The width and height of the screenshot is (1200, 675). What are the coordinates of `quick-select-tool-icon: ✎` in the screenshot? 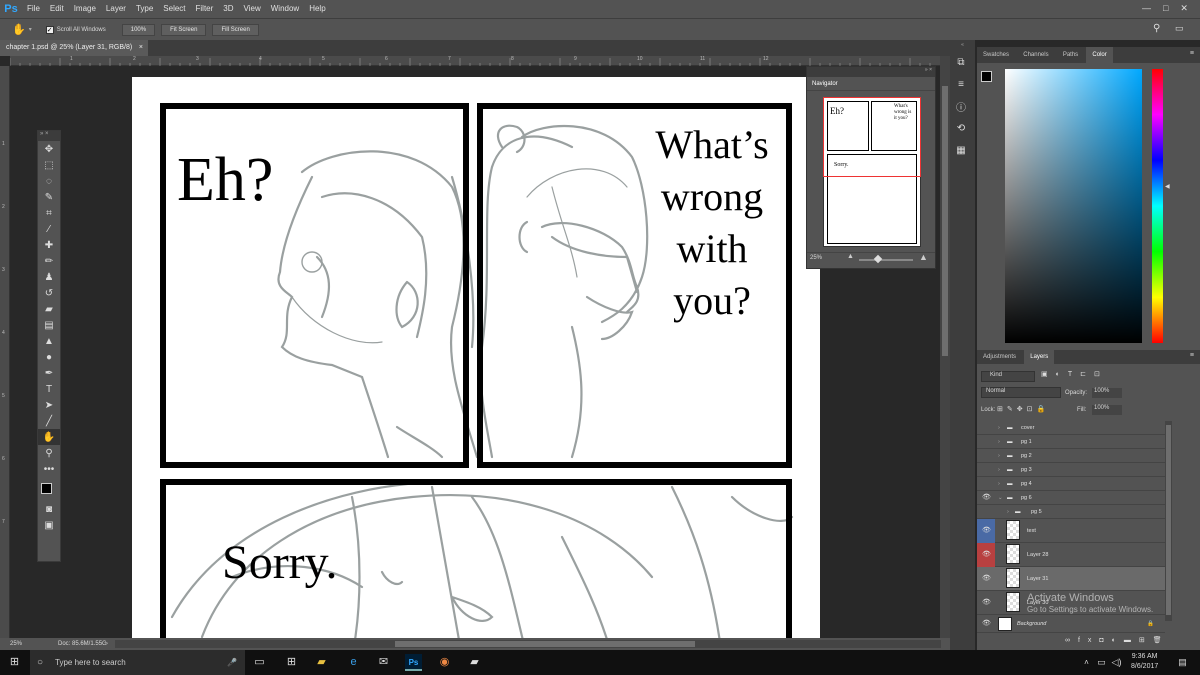 It's located at (49, 197).